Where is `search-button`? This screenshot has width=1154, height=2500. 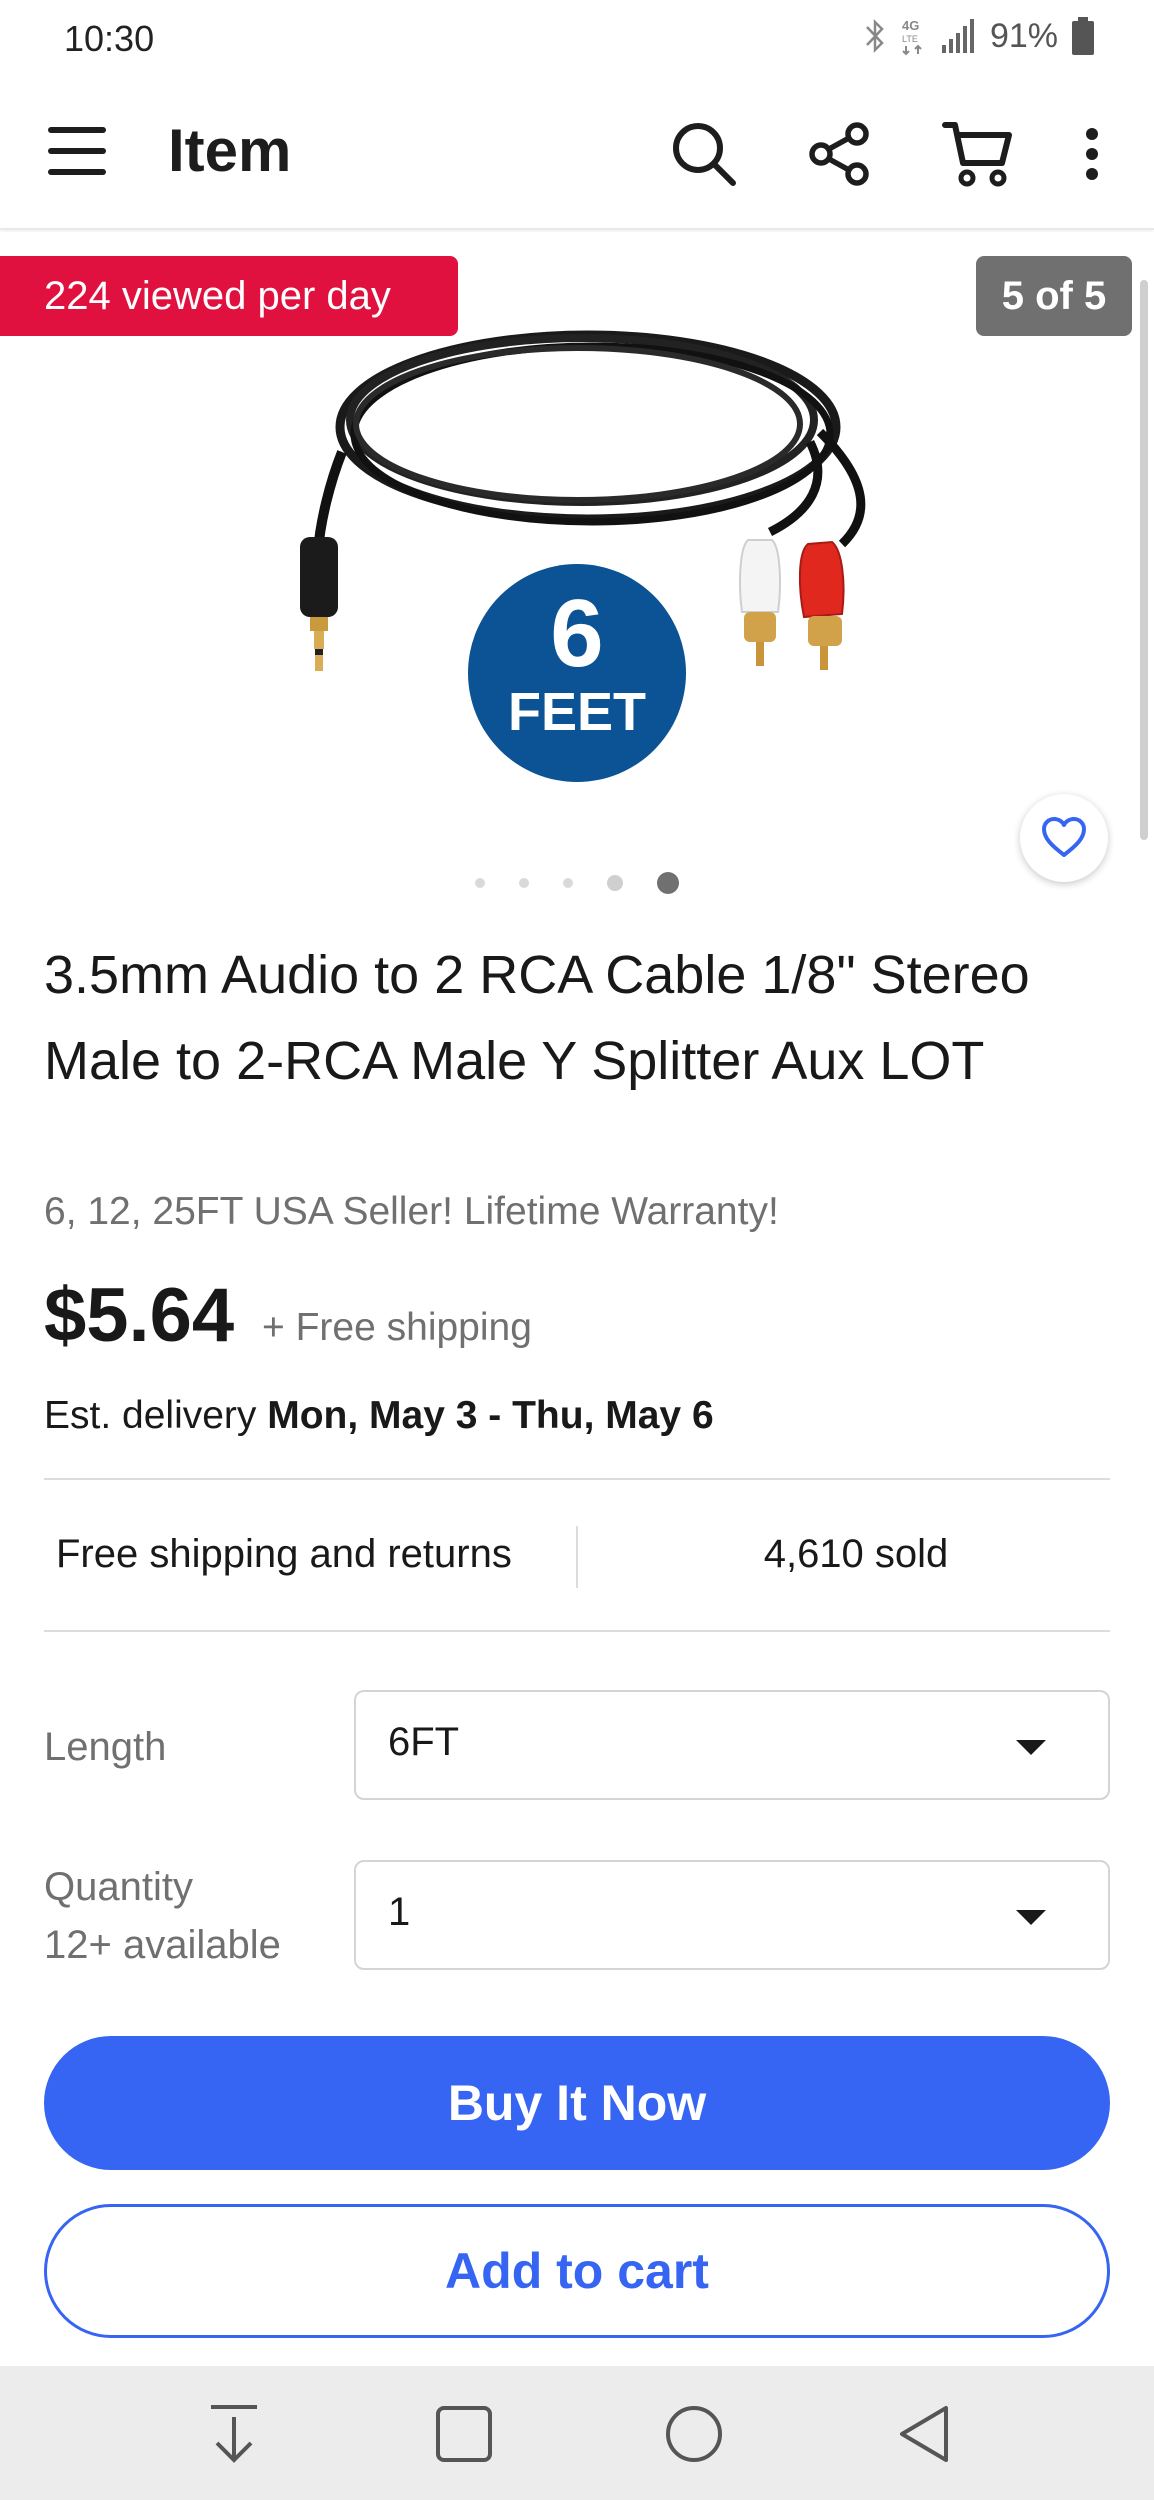 search-button is located at coordinates (704, 154).